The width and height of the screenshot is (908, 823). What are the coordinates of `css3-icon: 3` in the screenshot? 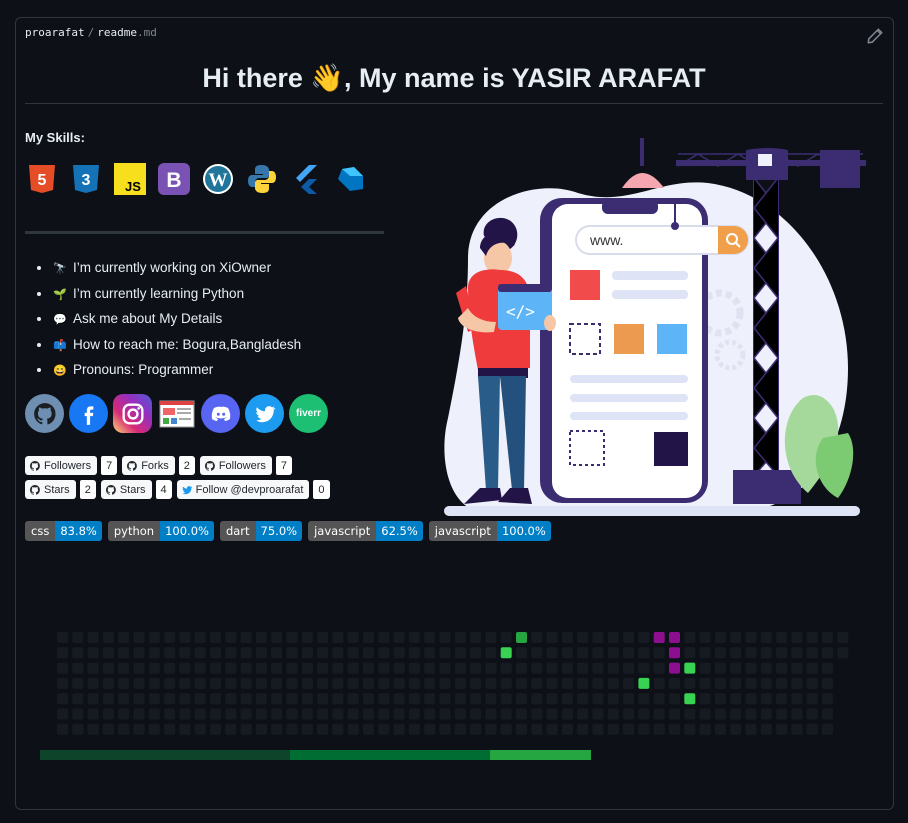 It's located at (86, 179).